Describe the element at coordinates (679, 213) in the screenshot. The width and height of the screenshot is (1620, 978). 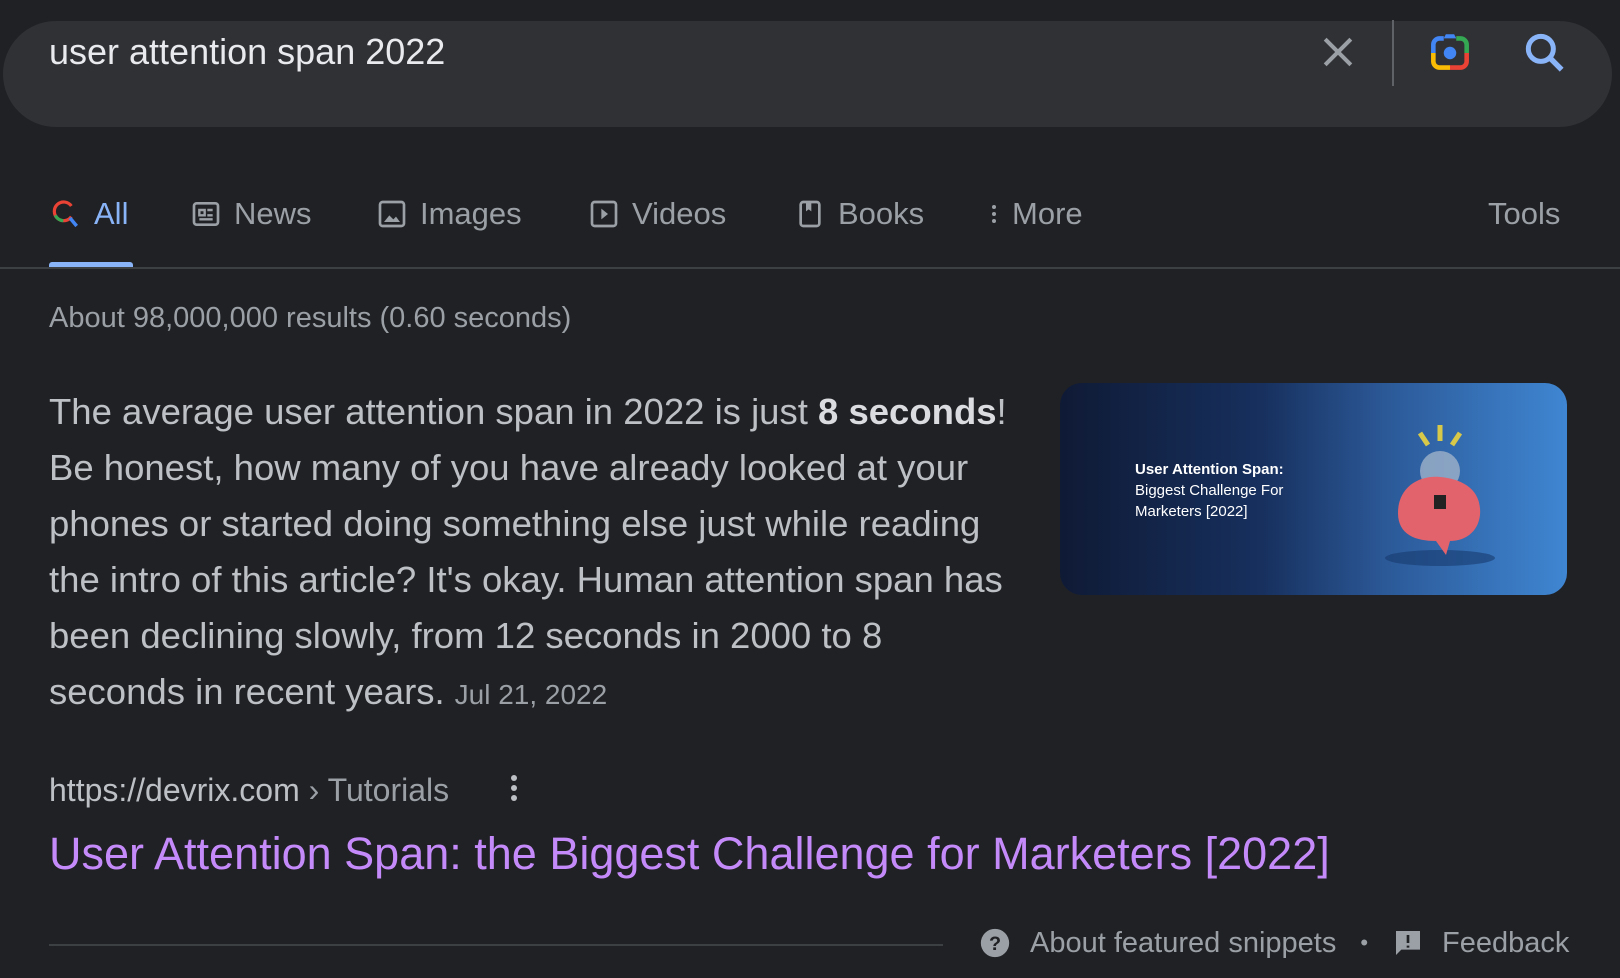
I see `tab-label: Videos` at that location.